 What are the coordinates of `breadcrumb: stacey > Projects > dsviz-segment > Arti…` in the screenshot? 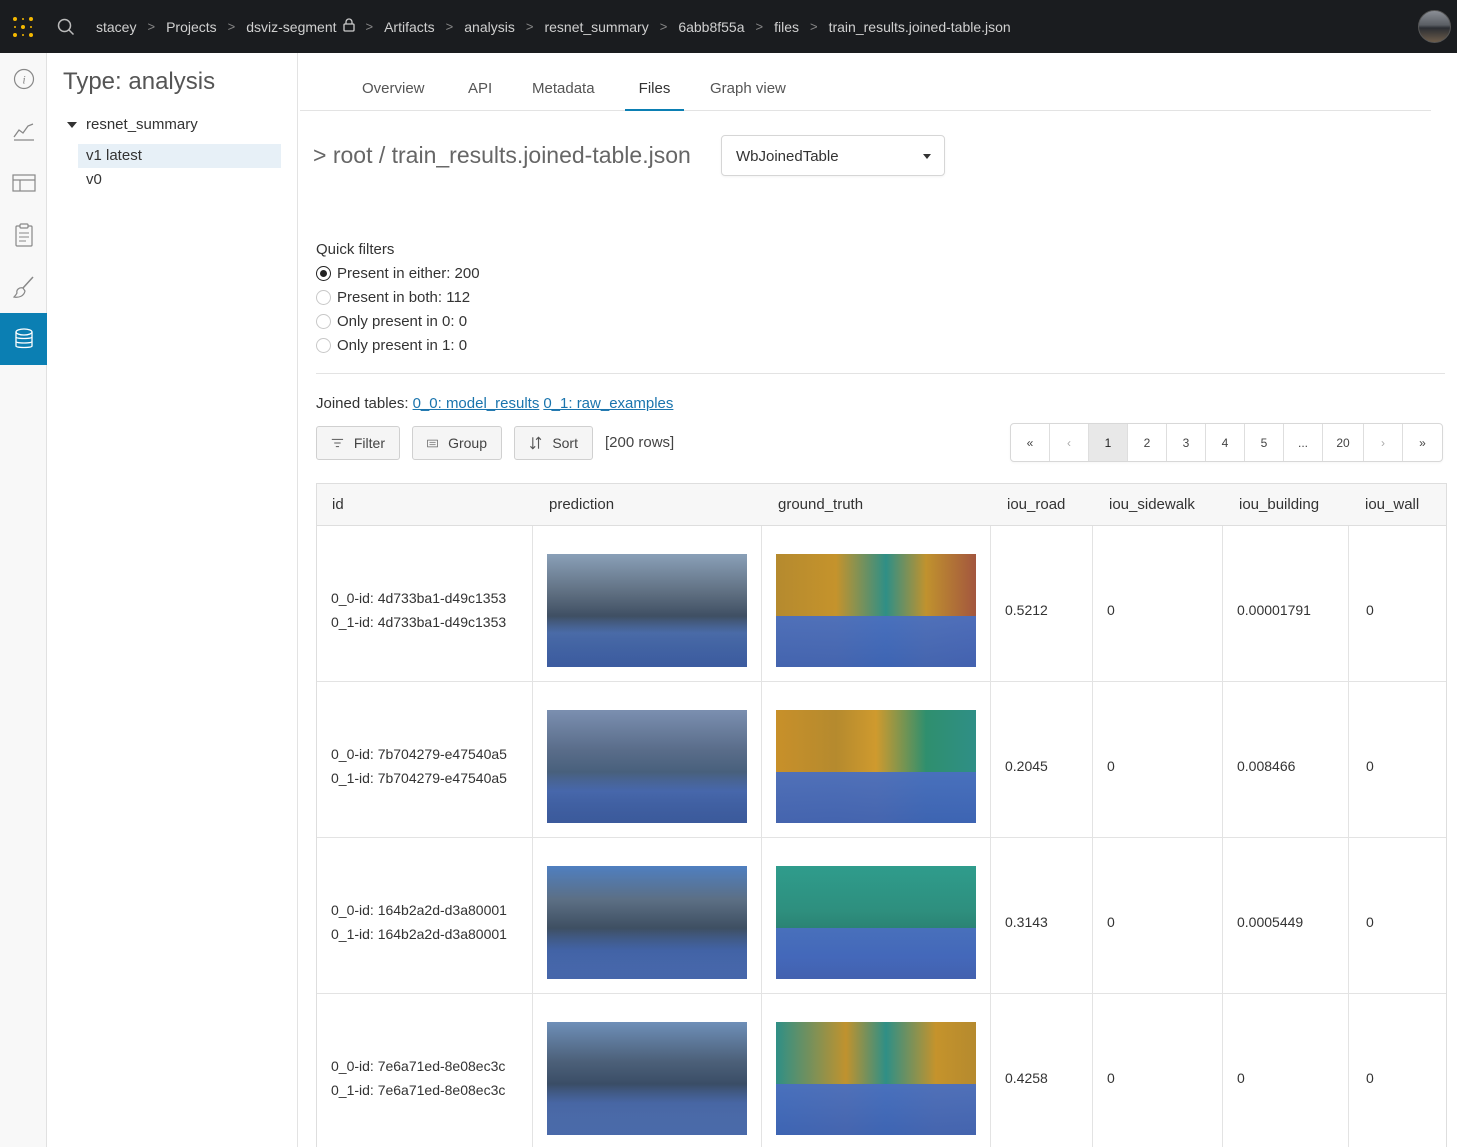 It's located at (553, 26).